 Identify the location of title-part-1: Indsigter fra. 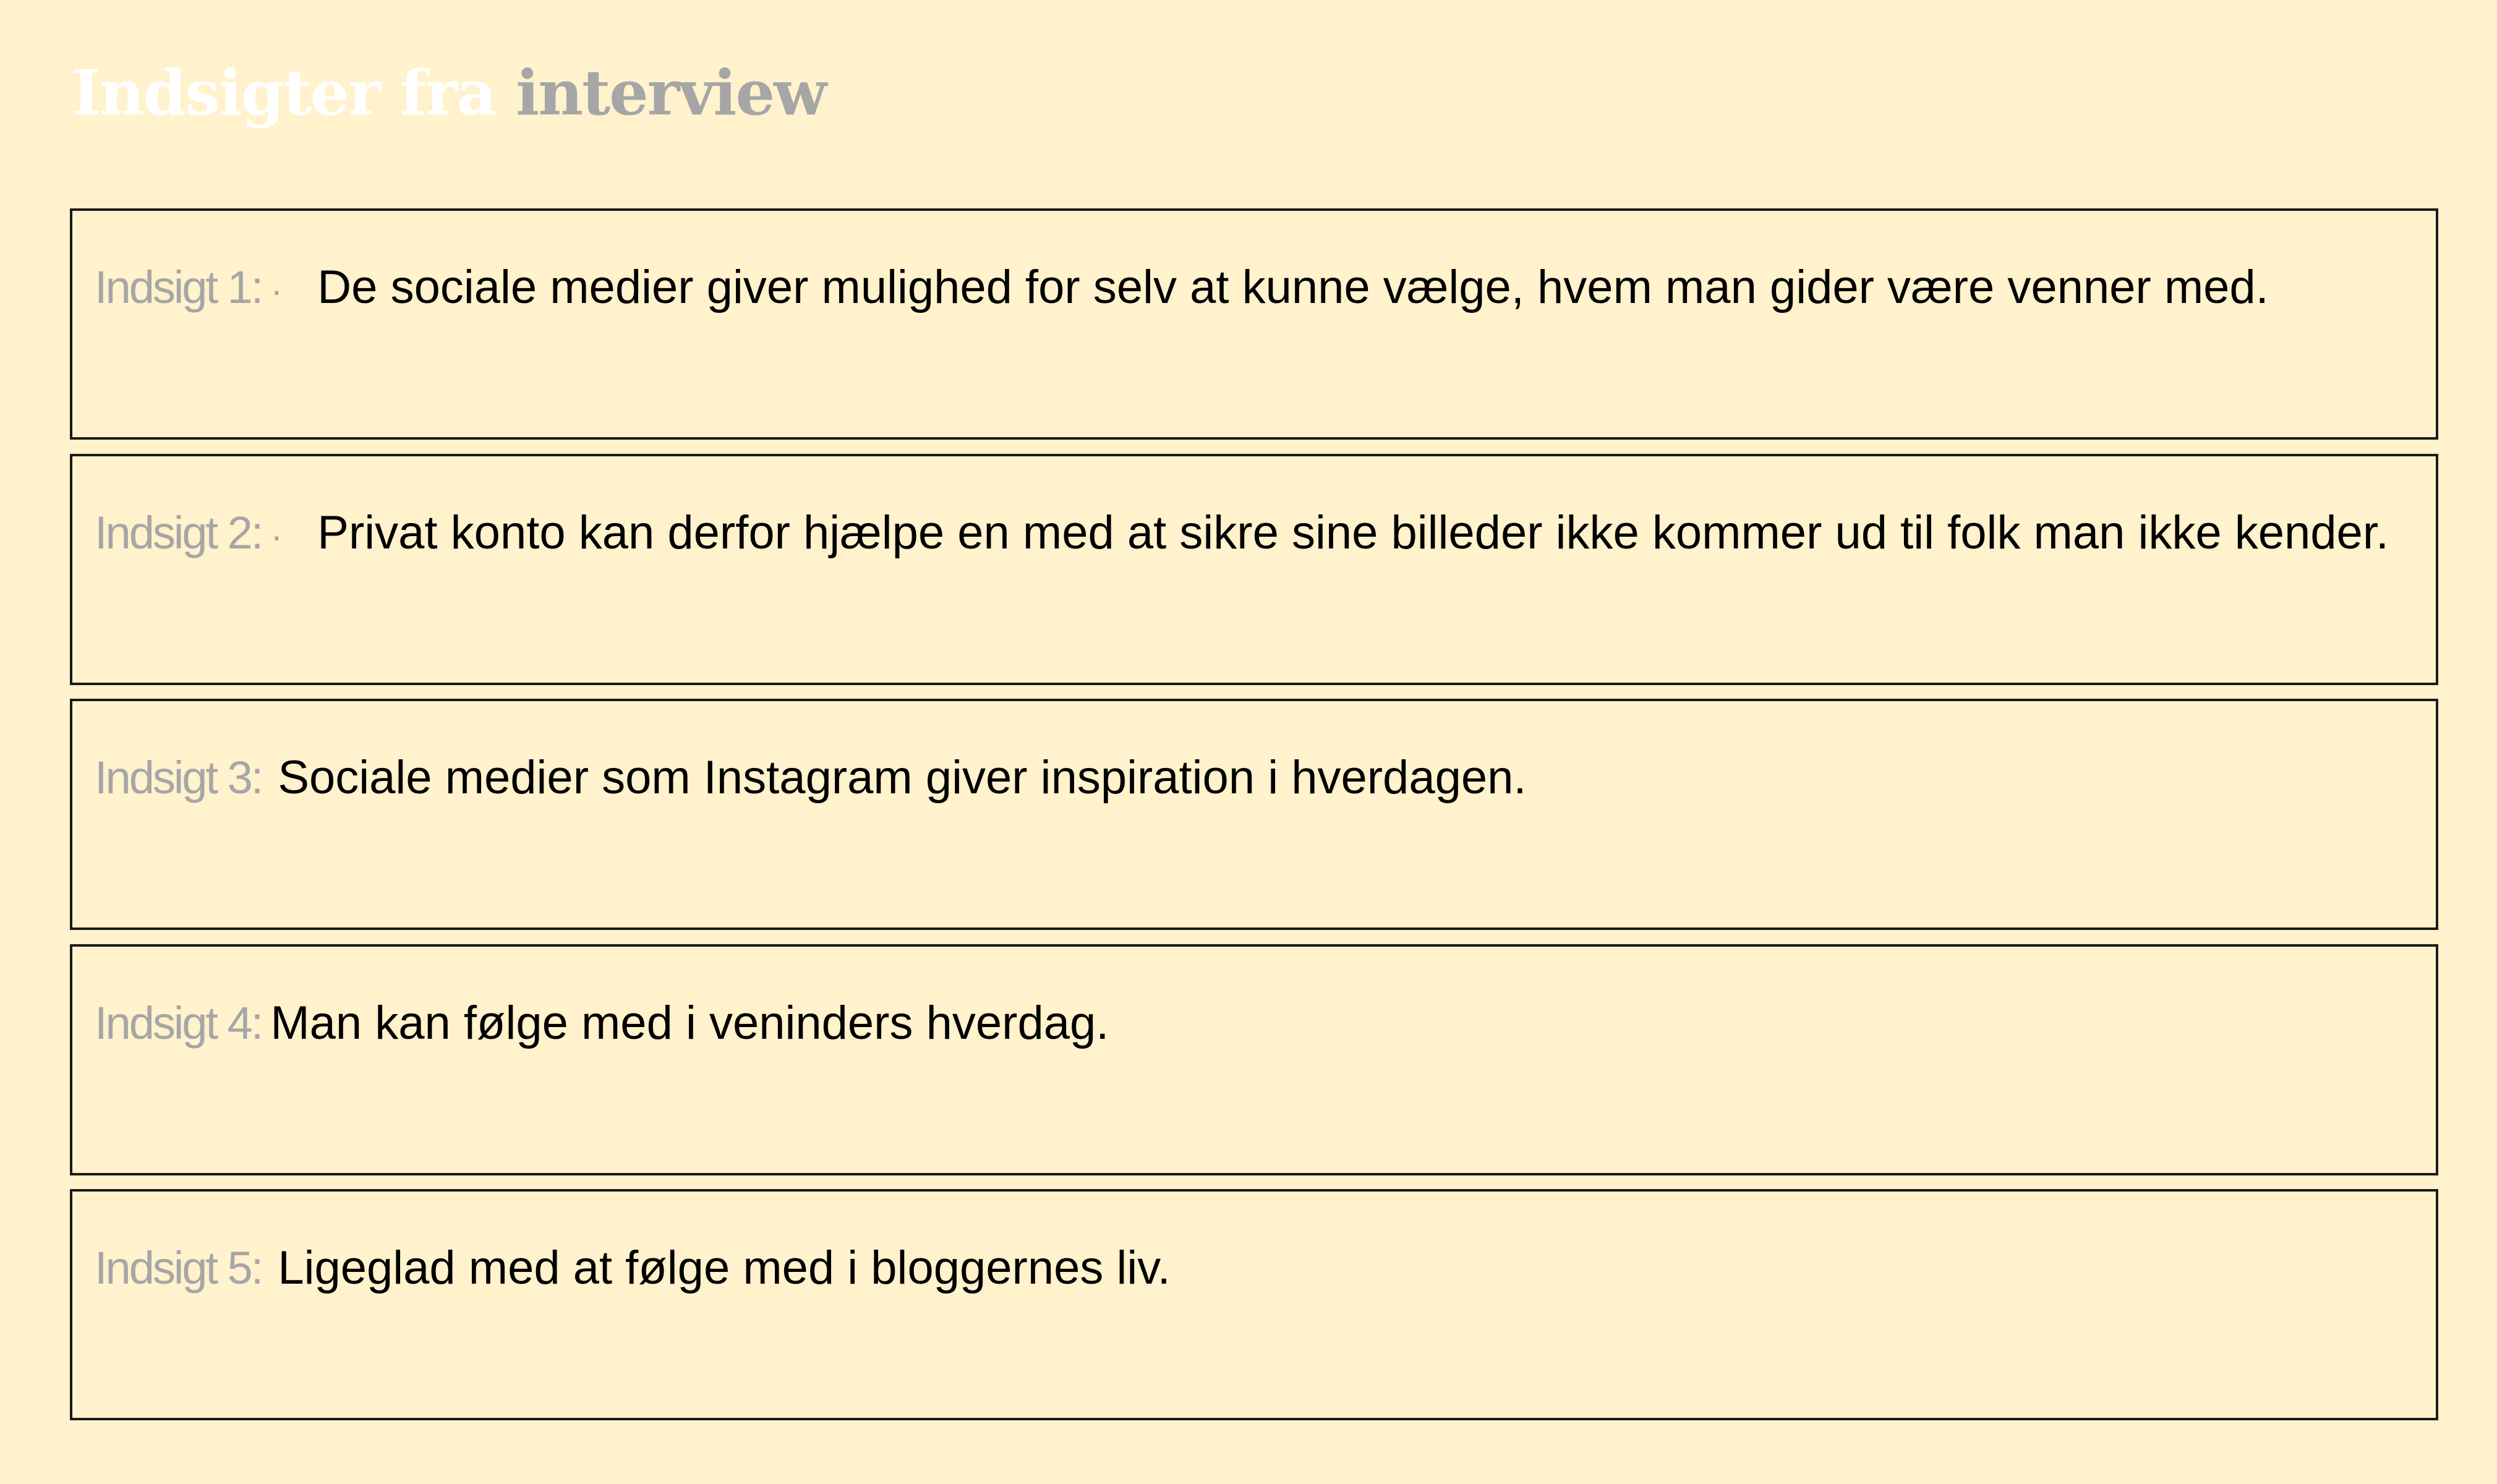
(294, 92).